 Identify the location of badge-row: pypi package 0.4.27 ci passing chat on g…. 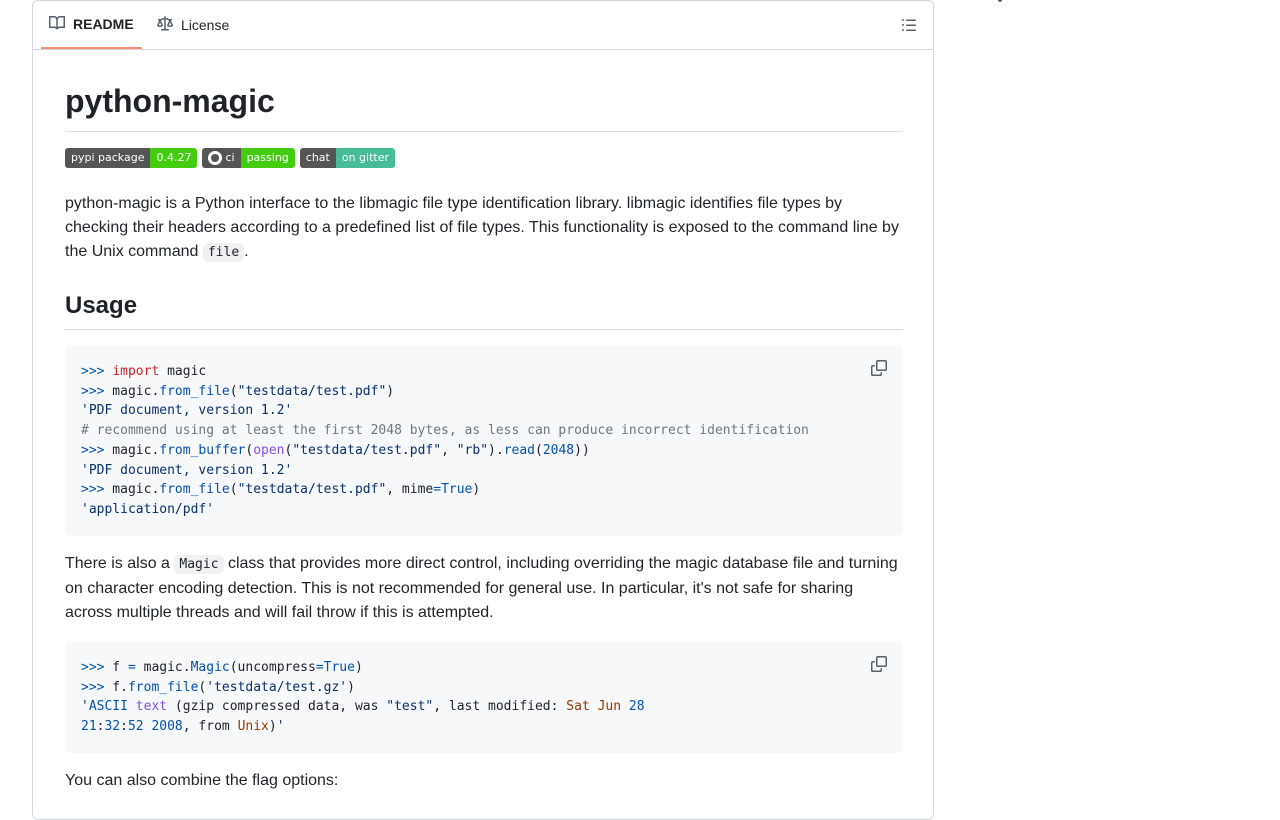
(484, 158).